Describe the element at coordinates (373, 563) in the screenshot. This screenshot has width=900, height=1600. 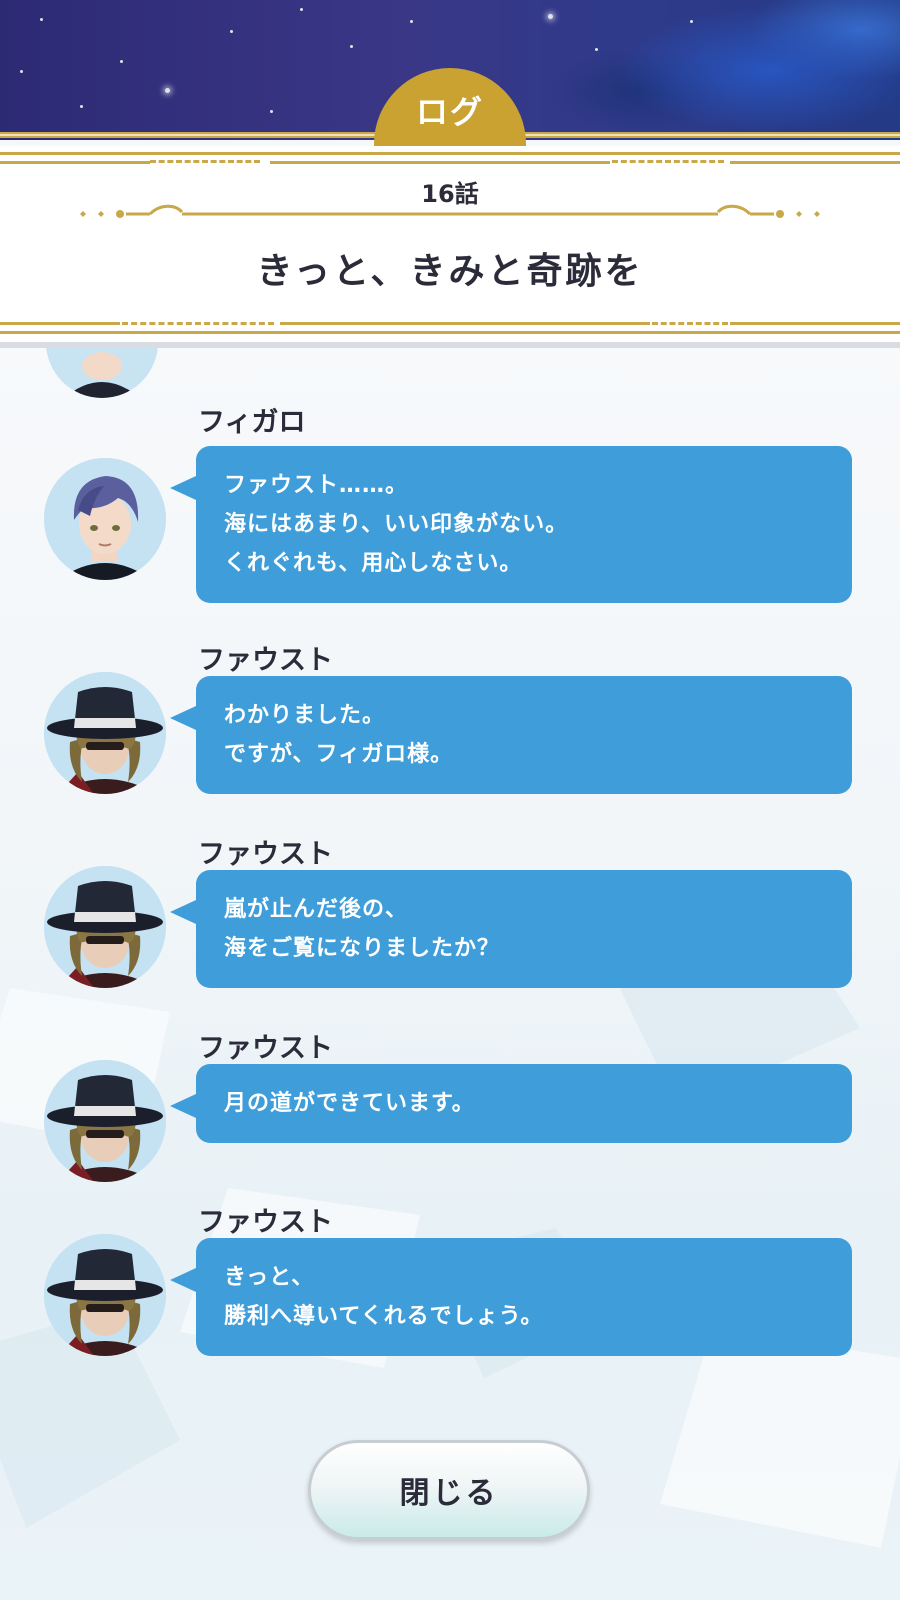
I see `dialogue-line: くれぐれも、用心しなさい。` at that location.